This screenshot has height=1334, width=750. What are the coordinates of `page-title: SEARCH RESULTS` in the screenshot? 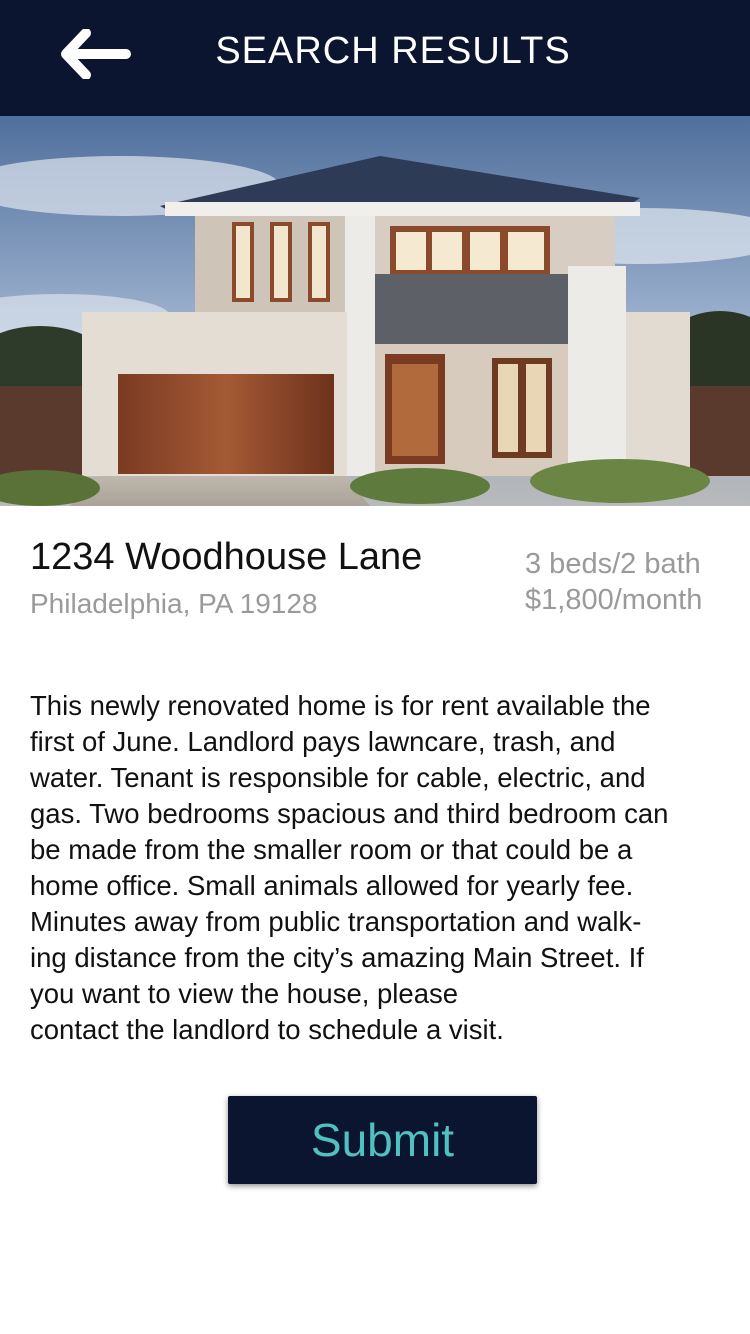 It's located at (393, 51).